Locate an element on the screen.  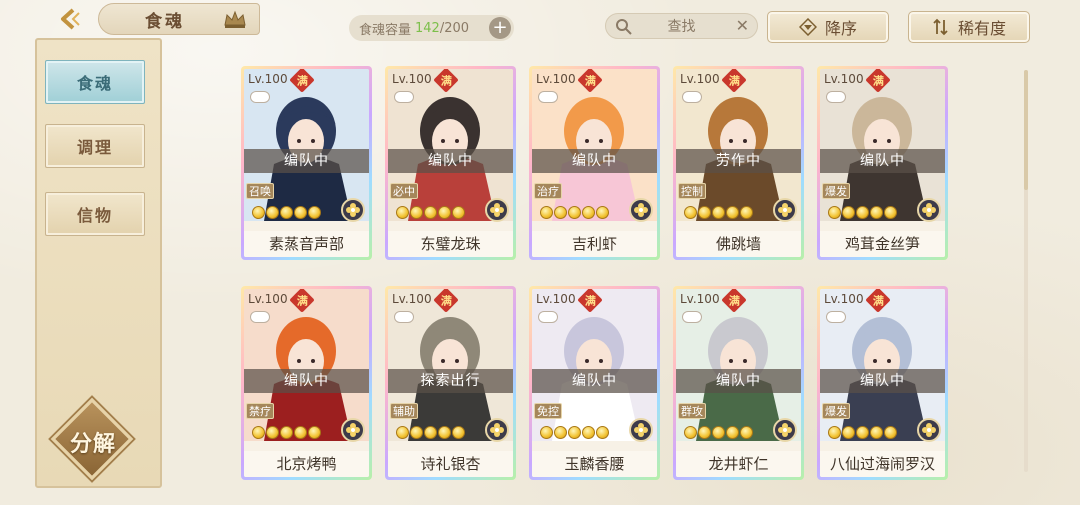
back-button is located at coordinates (70, 19).